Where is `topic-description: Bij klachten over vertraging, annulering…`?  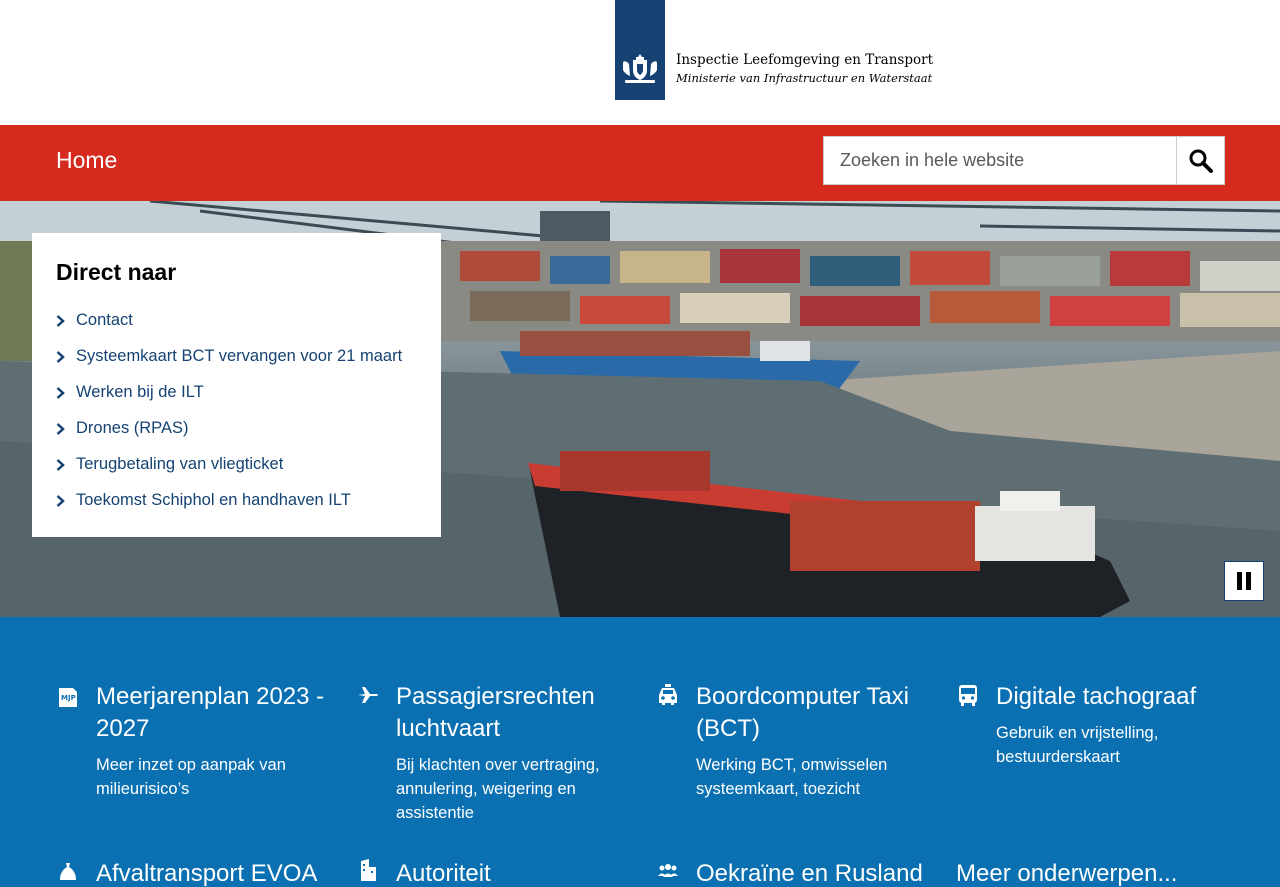 topic-description: Bij klachten over vertraging, annulering… is located at coordinates (498, 789).